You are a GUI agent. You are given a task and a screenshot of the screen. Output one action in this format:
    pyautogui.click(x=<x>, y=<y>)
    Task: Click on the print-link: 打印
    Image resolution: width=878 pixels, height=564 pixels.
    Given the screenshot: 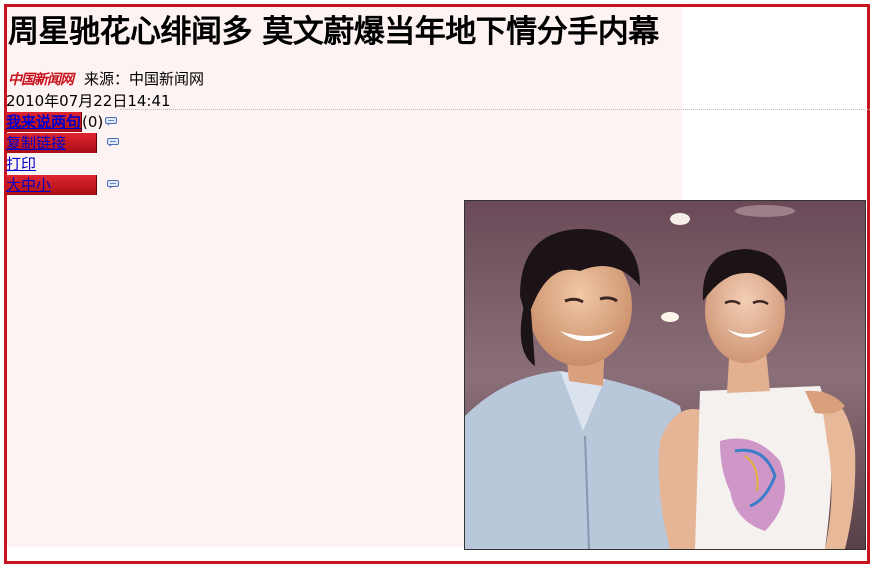 What is the action you would take?
    pyautogui.click(x=21, y=164)
    